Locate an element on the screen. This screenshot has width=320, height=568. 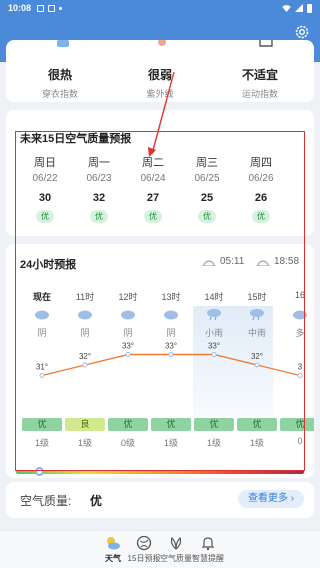
image-icon is located at coordinates (52, 8).